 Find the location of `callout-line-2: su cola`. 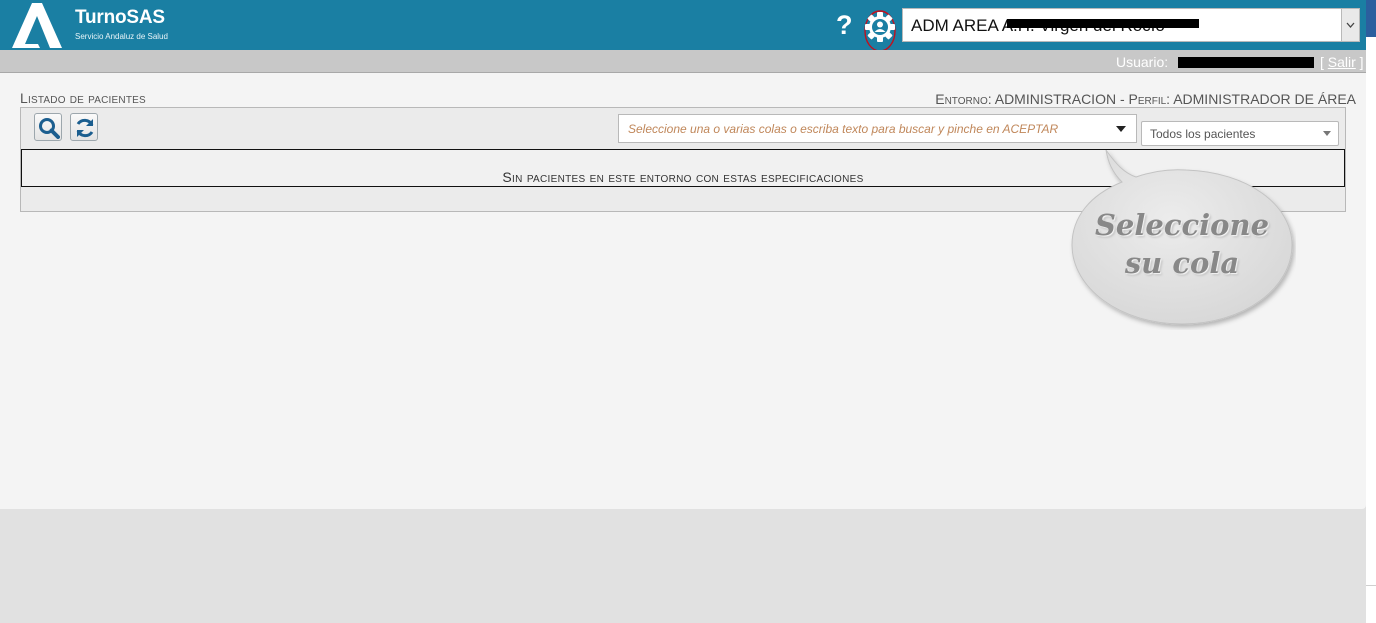

callout-line-2: su cola is located at coordinates (1182, 263).